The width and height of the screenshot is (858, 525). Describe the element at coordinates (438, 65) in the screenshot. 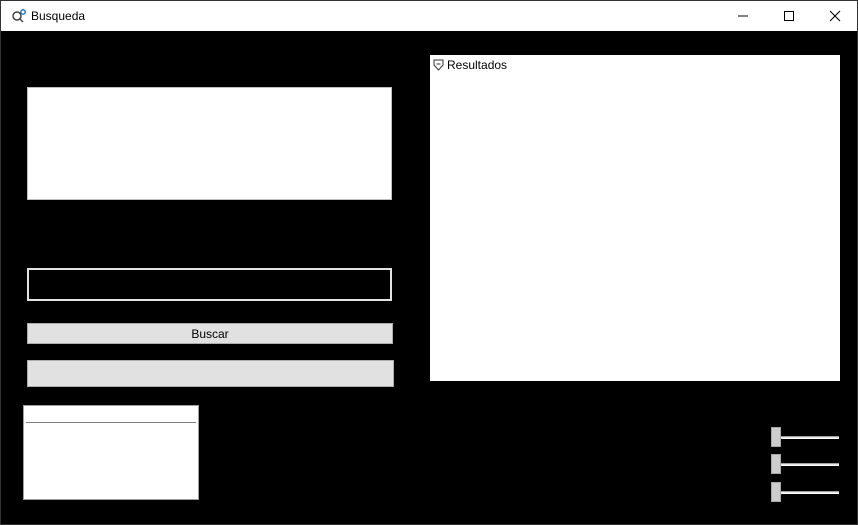

I see `results-icon` at that location.